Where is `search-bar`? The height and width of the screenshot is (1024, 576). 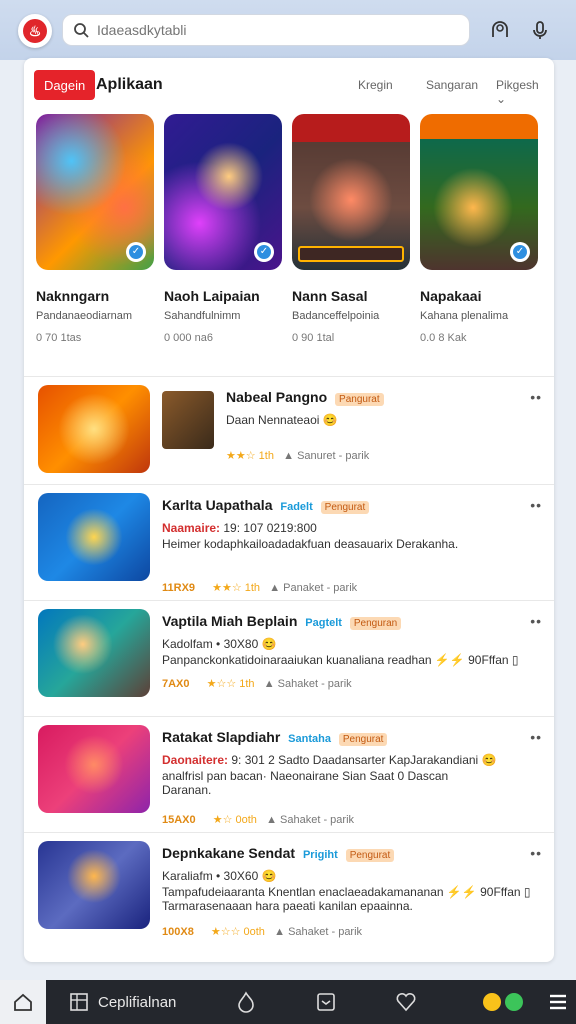 search-bar is located at coordinates (266, 30).